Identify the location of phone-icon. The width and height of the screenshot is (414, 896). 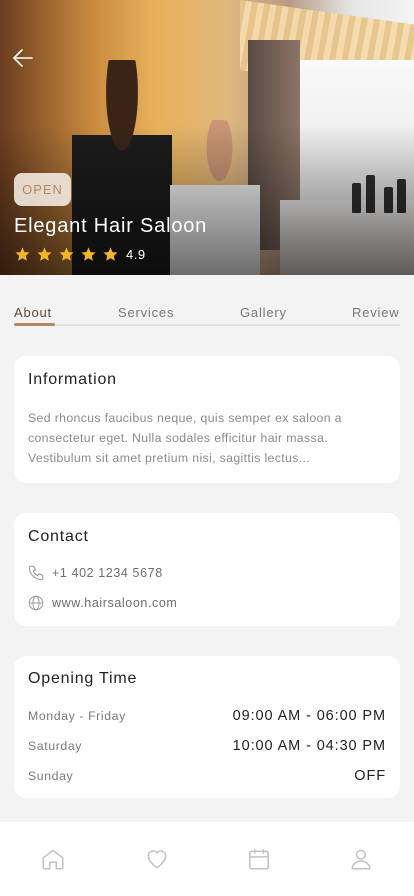
(36, 573).